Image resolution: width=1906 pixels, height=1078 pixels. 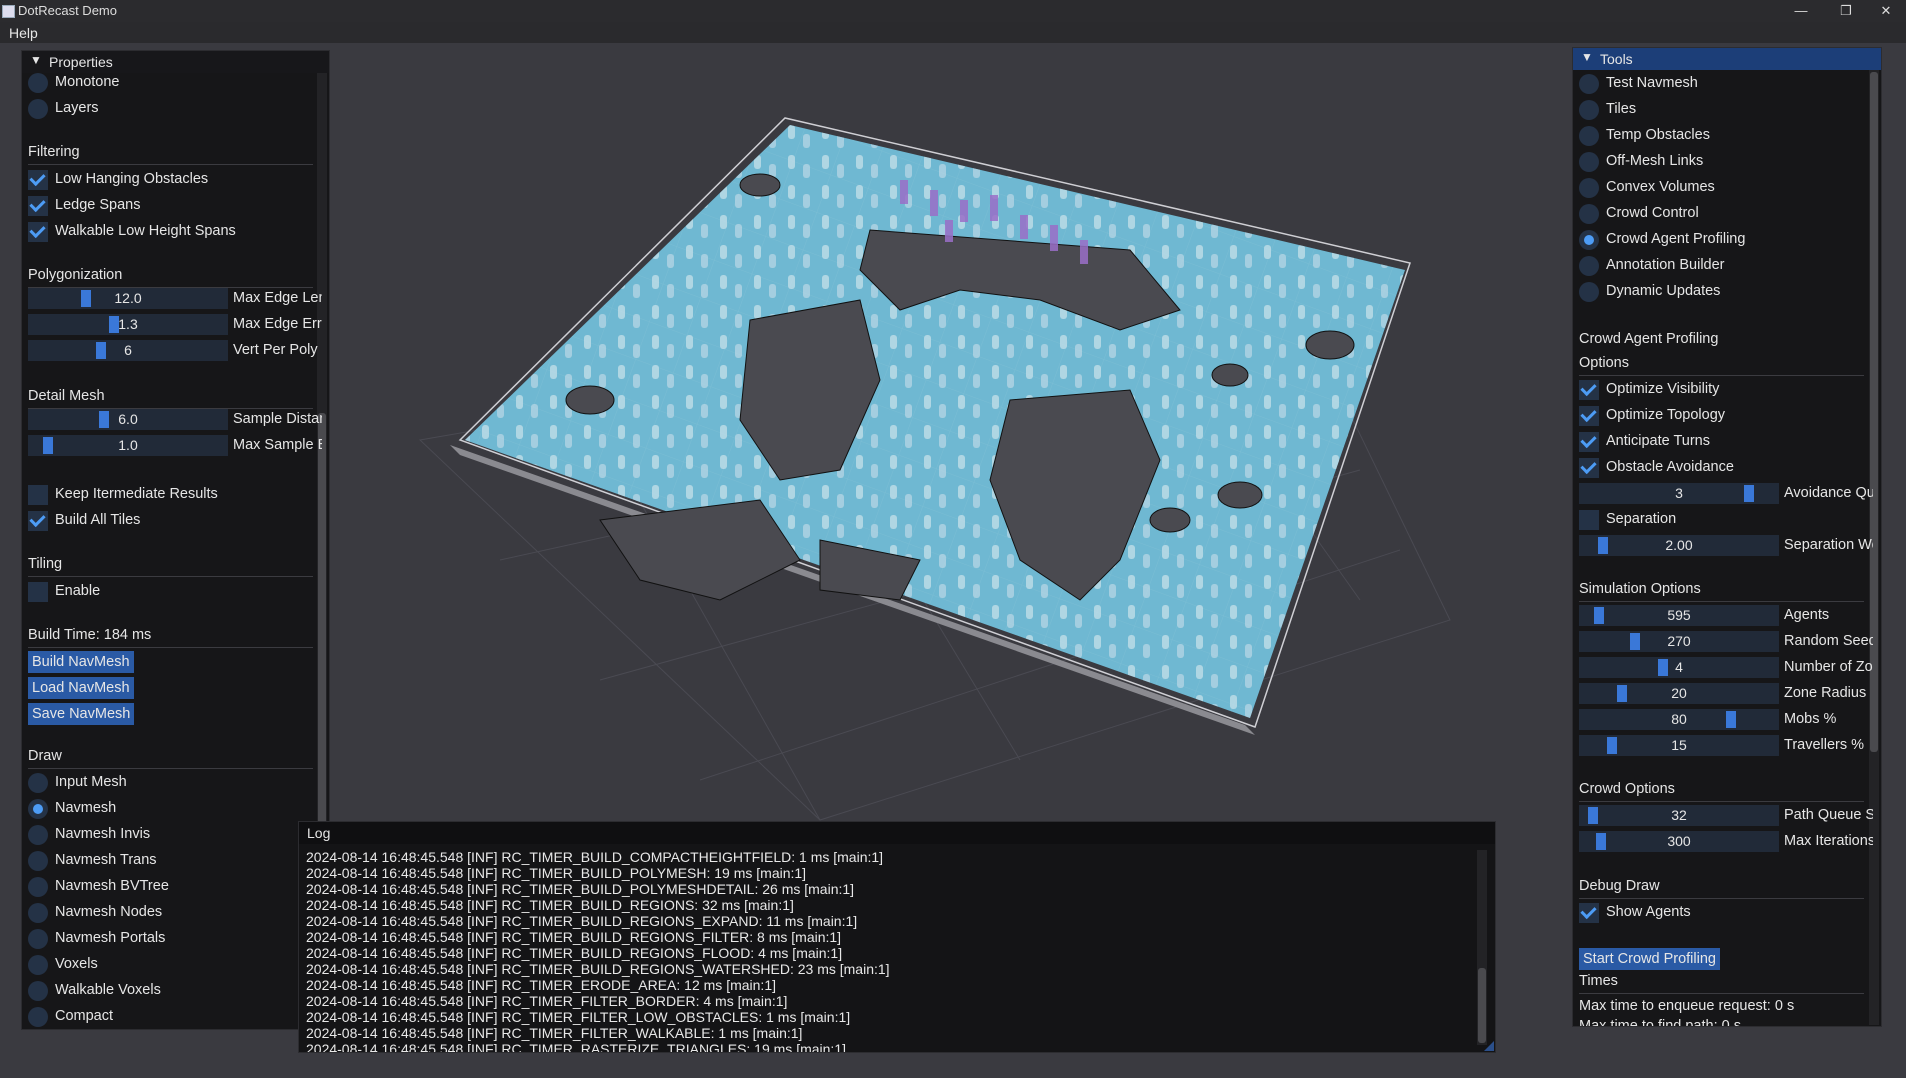 What do you see at coordinates (81, 662) in the screenshot?
I see `build-navmesh-button: Build NavMesh` at bounding box center [81, 662].